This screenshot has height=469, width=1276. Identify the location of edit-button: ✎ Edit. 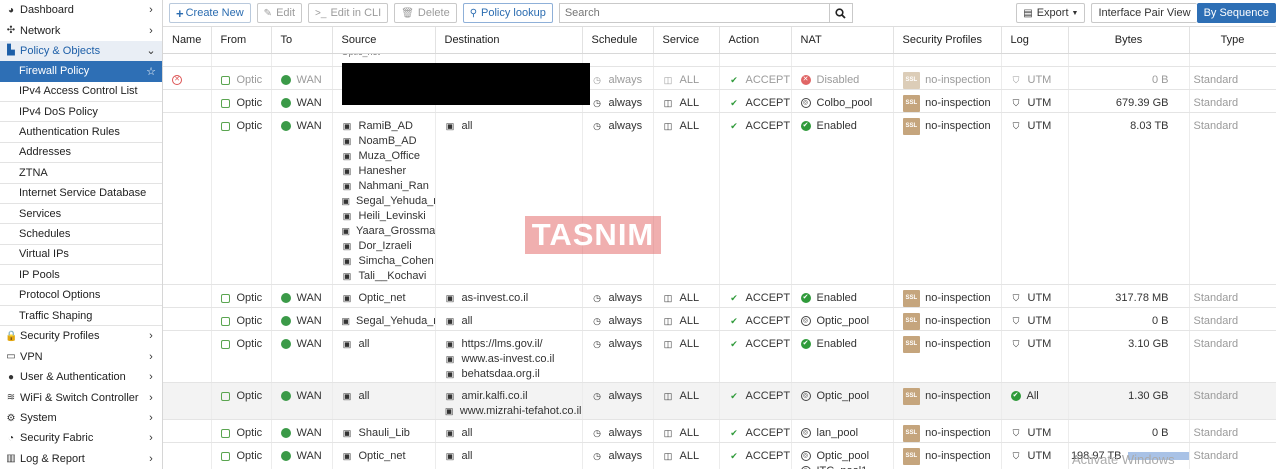
(279, 13).